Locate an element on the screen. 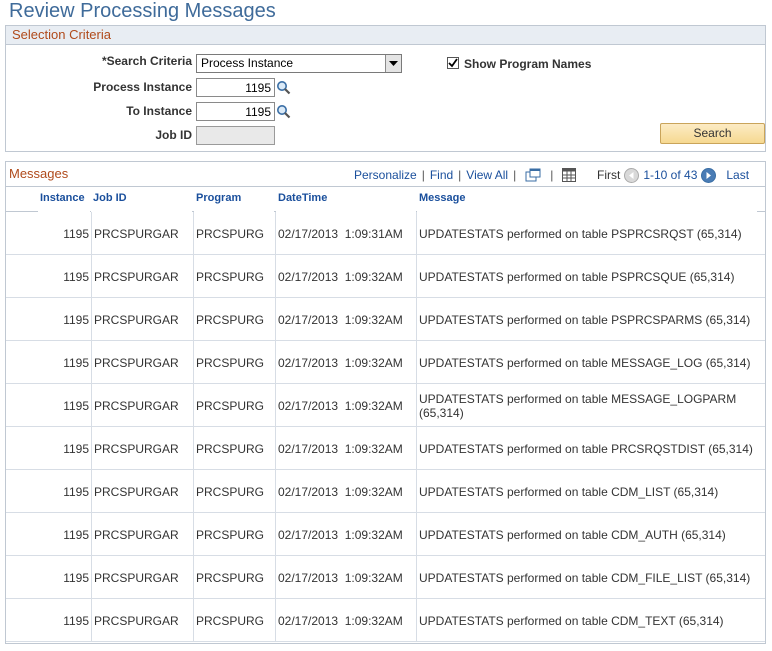 The height and width of the screenshot is (651, 772). process-instance-input is located at coordinates (235, 87).